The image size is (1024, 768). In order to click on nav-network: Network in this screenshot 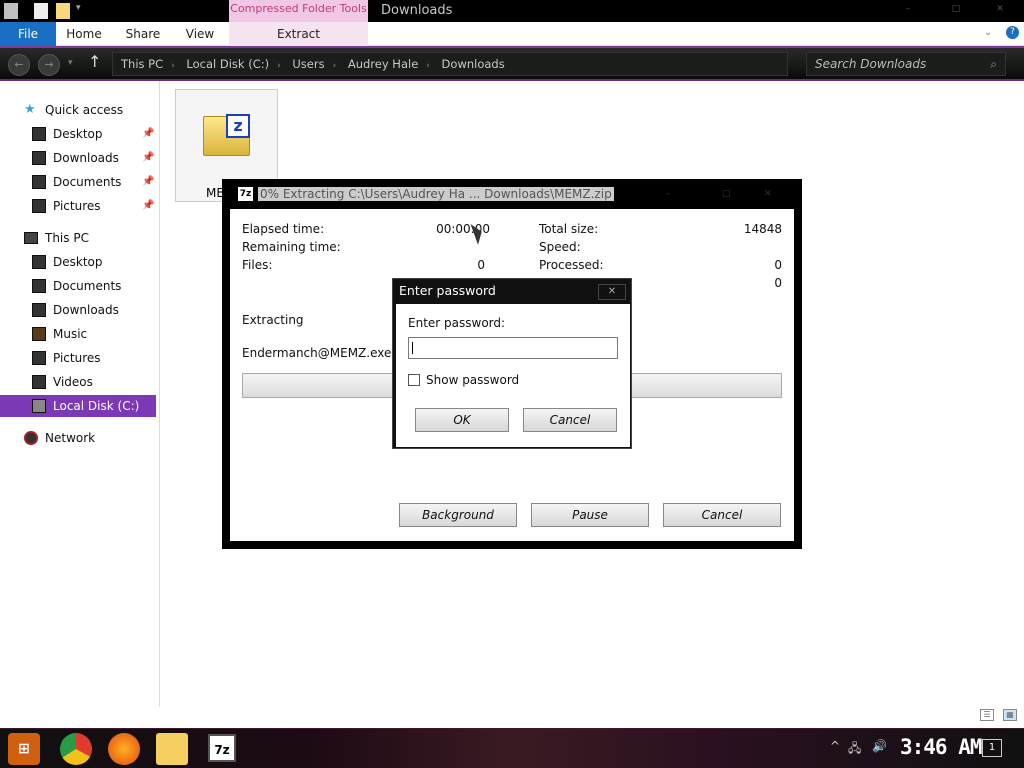, I will do `click(78, 438)`.